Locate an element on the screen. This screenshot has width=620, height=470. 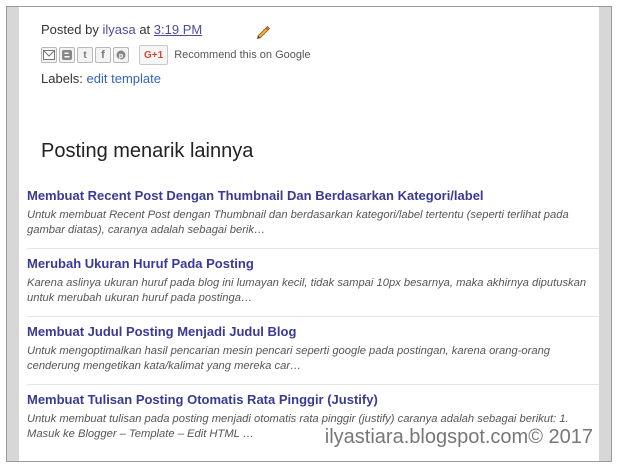
share-bar: t f p G+1 Recommend this on Google is located at coordinates (176, 55).